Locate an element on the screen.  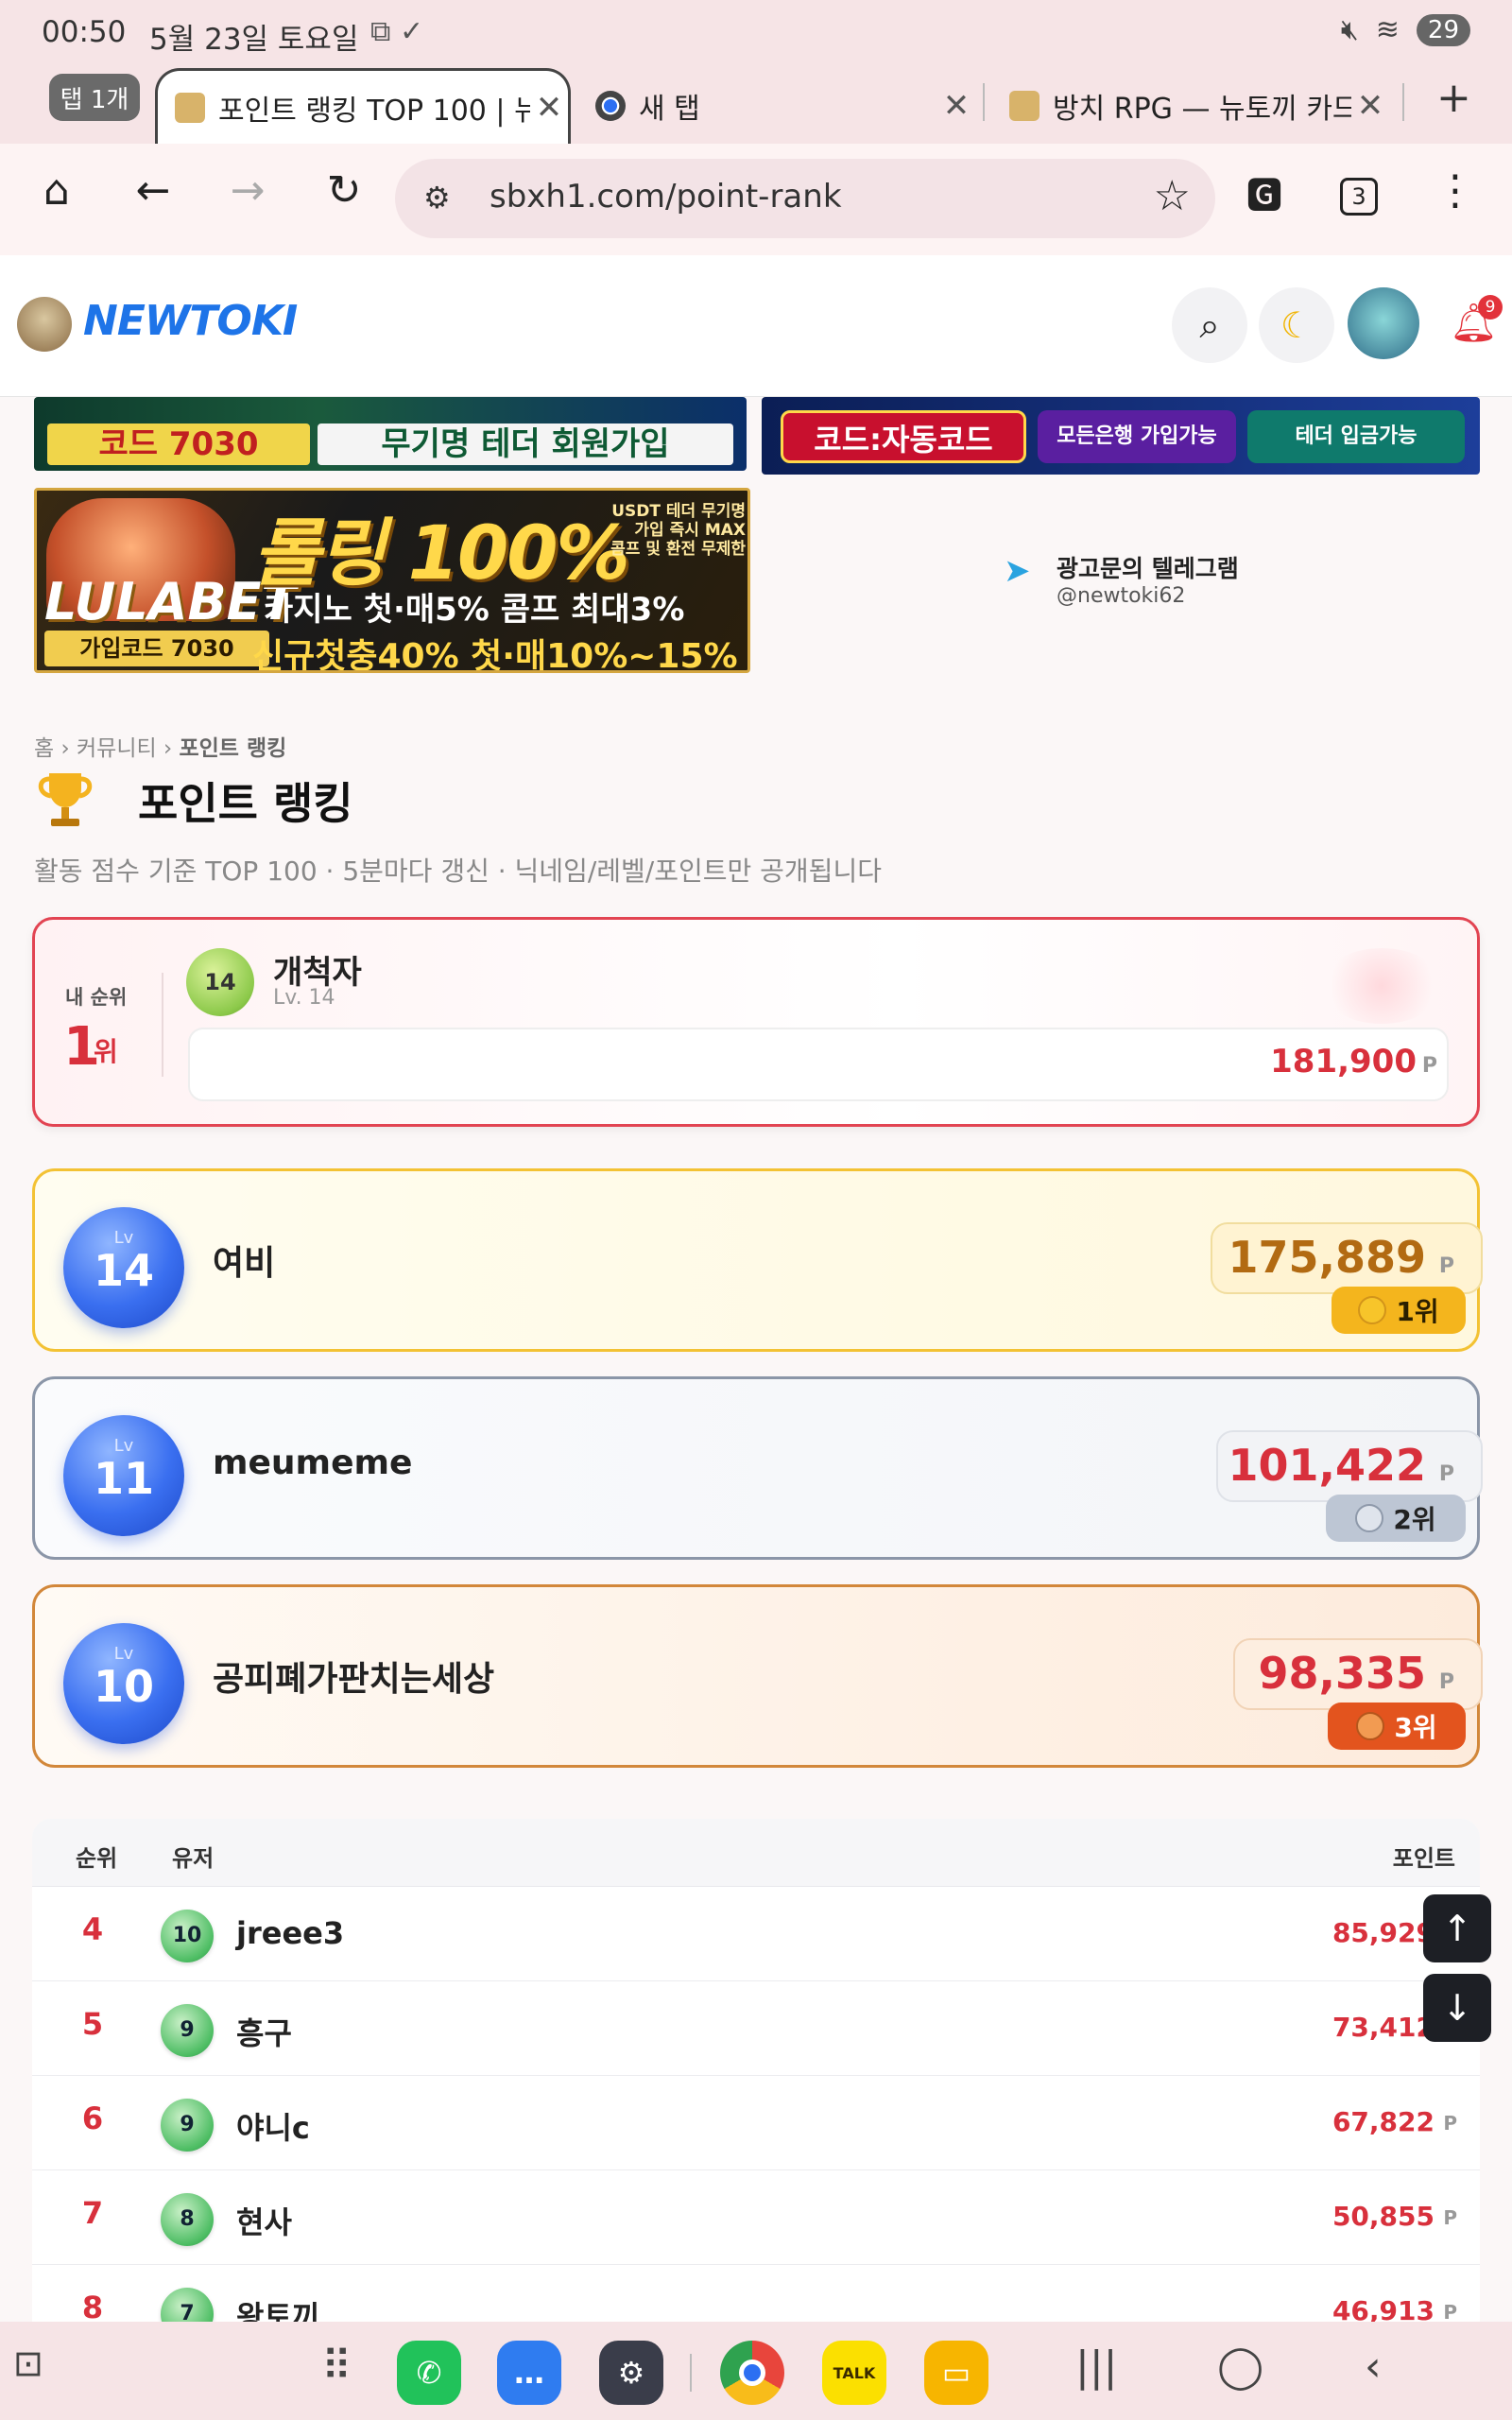
breadcrumb: 홈 › 커뮤니티 › 포인트 랭킹 is located at coordinates (160, 749).